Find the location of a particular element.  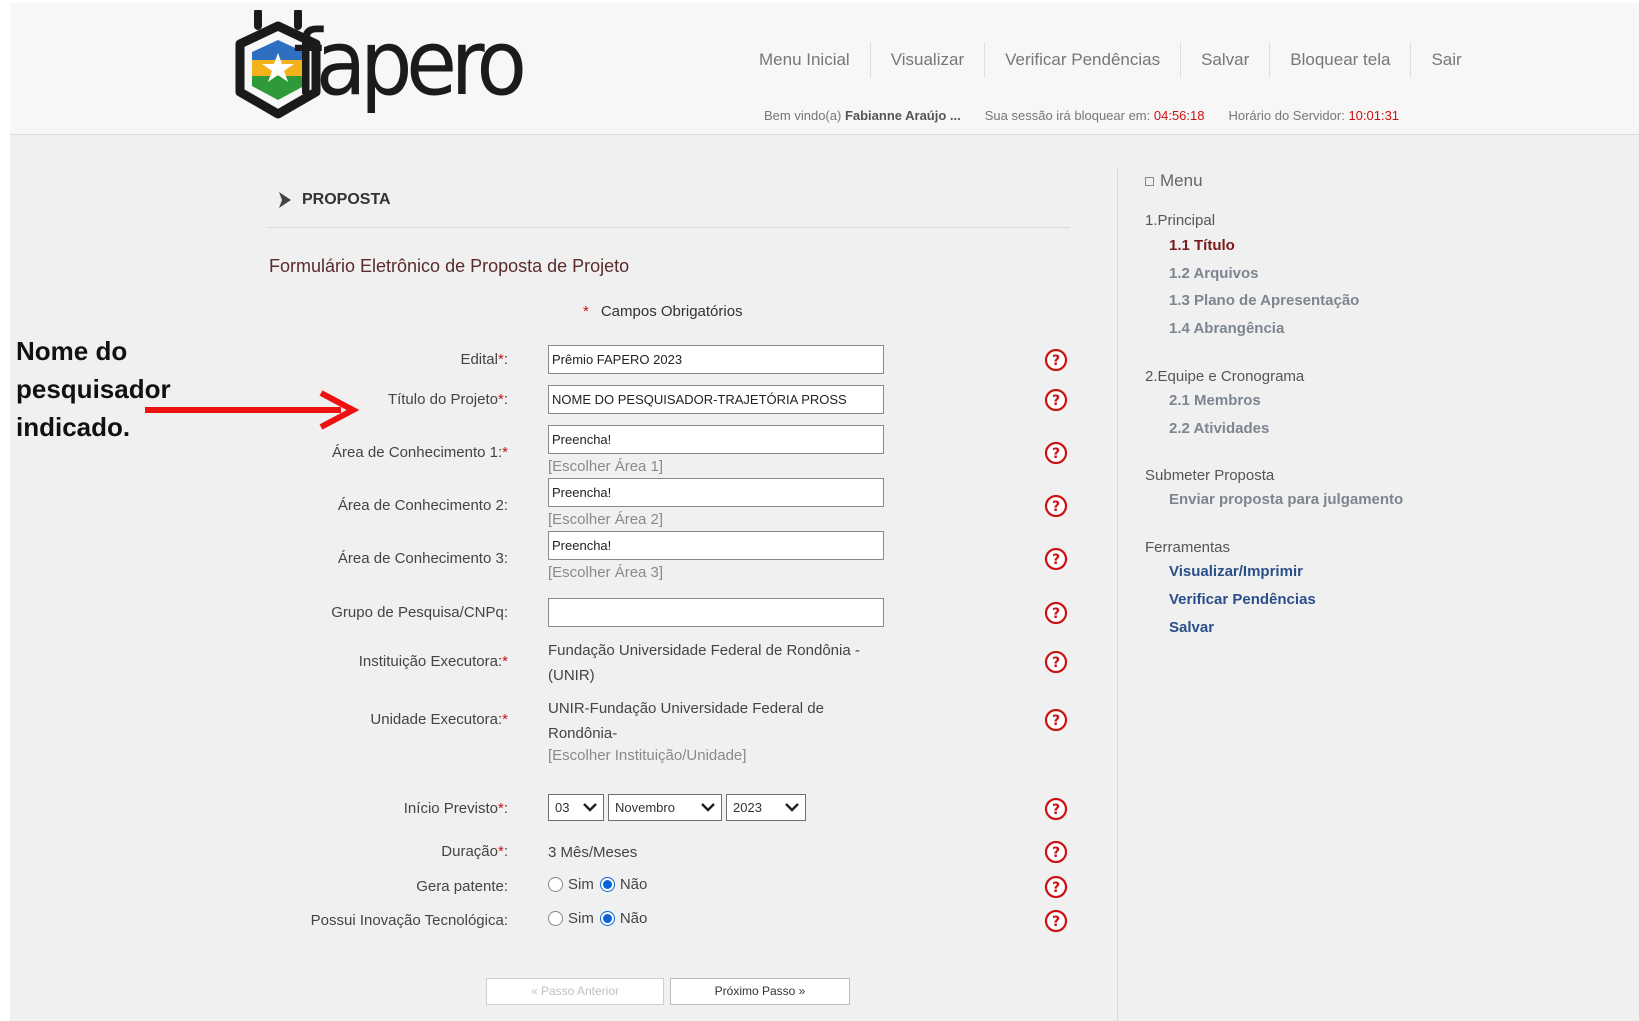

escolher-area1-link: [Escolher Área 1] is located at coordinates (605, 466).